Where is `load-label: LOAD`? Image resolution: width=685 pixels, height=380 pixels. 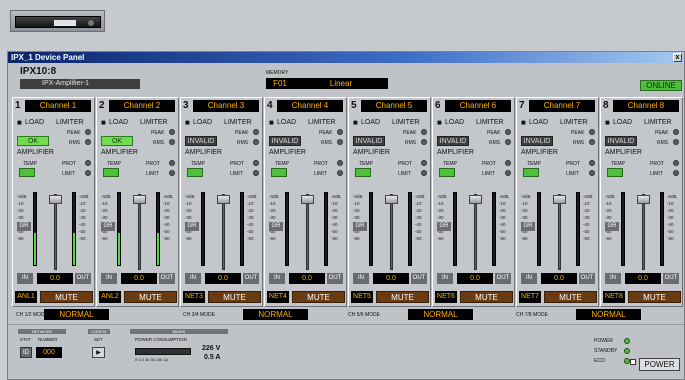 load-label: LOAD is located at coordinates (35, 122).